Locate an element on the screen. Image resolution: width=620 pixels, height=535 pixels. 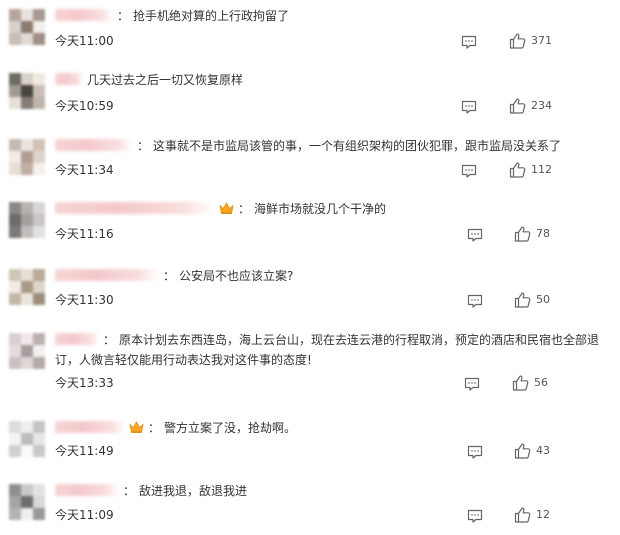
comment-timestamp: 今天11:34 is located at coordinates (84, 170).